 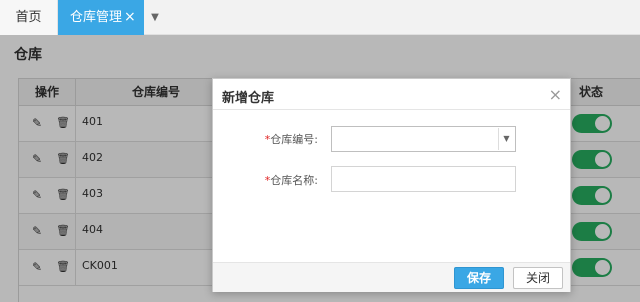 What do you see at coordinates (506, 139) in the screenshot?
I see `chevron-down-icon: ▼` at bounding box center [506, 139].